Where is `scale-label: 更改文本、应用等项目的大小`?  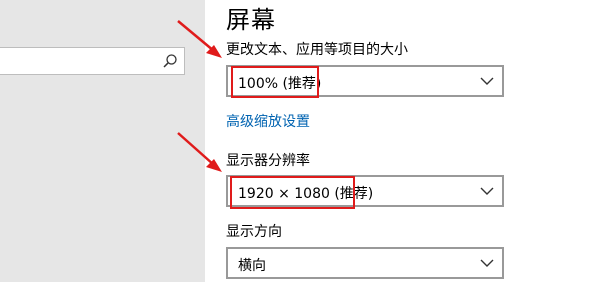 scale-label: 更改文本、应用等项目的大小 is located at coordinates (317, 50).